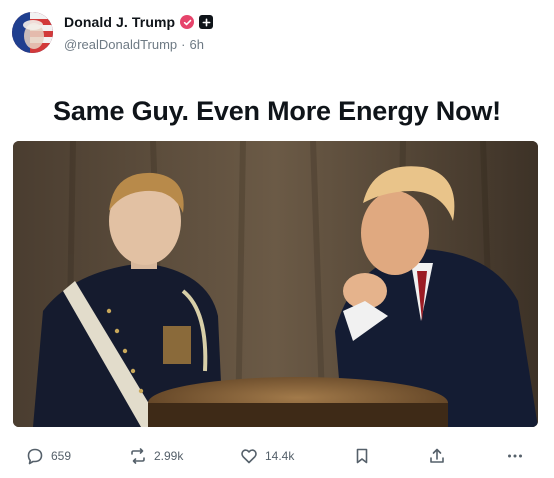  Describe the element at coordinates (119, 22) in the screenshot. I see `author-display-name: Donald J. Trump` at that location.